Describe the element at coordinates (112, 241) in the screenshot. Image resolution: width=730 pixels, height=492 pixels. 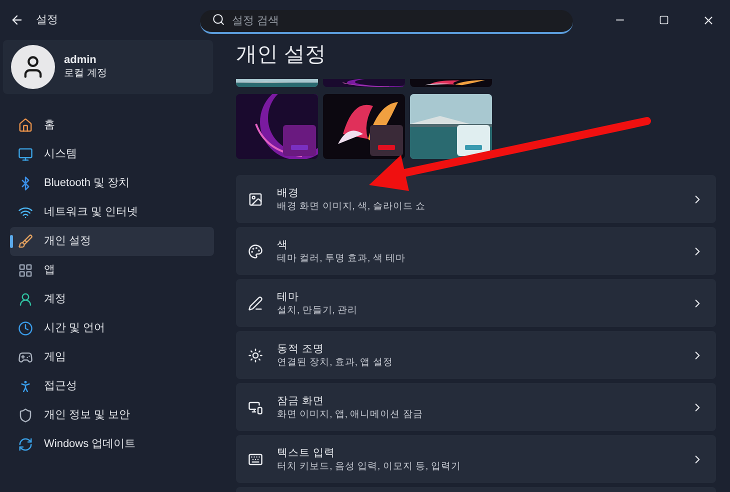
I see `sidebar-item: 개인 설정` at that location.